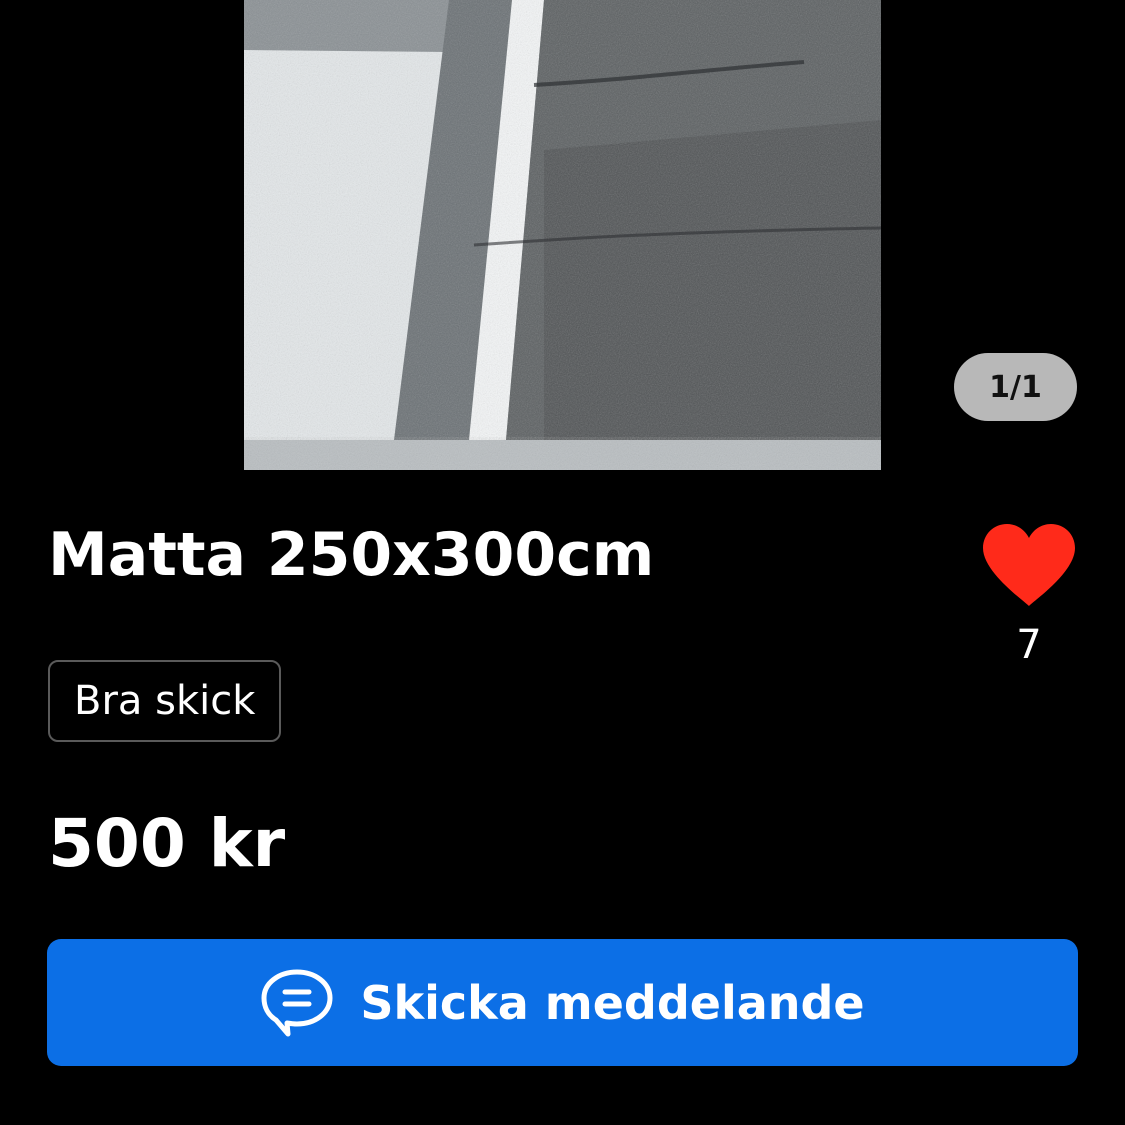  Describe the element at coordinates (167, 843) in the screenshot. I see `listing-price: 500 kr` at that location.